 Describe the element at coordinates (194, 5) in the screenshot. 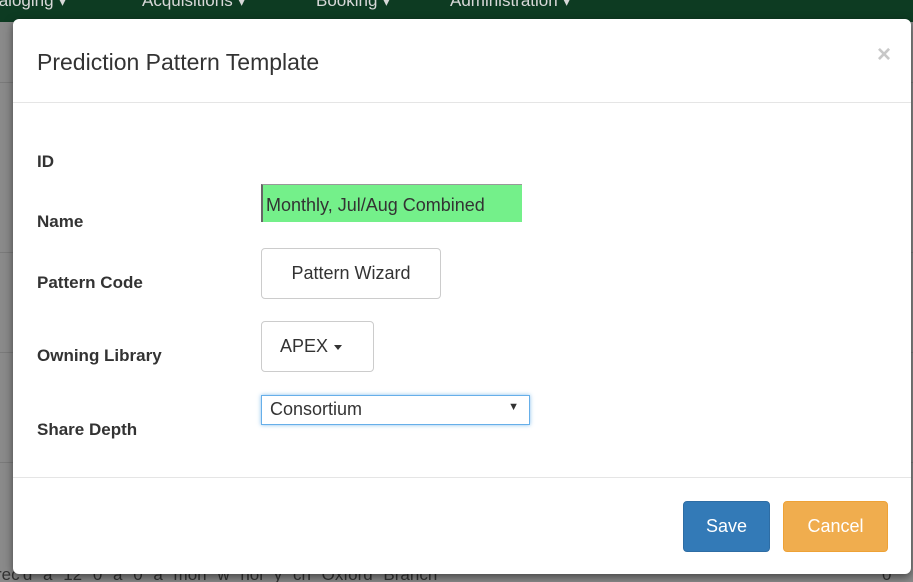

I see `nav-item-acquisitions: Acquisitions ▾` at that location.